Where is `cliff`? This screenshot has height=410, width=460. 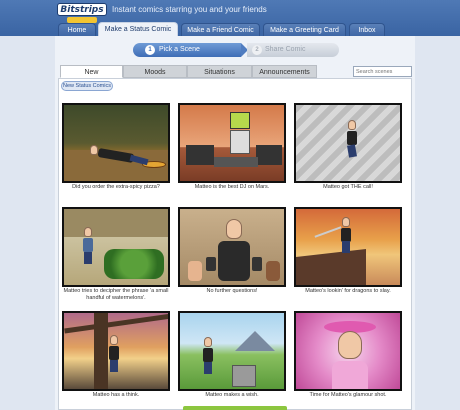
cliff is located at coordinates (331, 267).